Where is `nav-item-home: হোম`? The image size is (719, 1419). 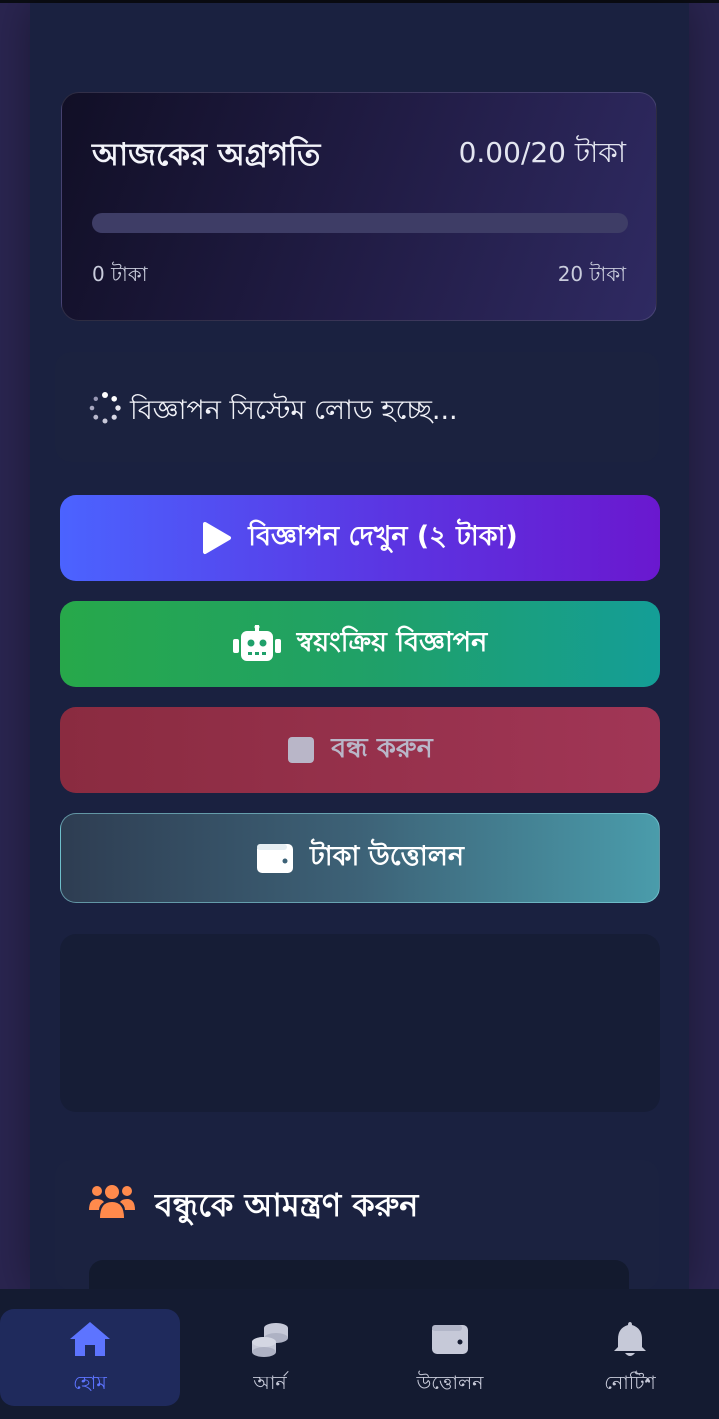 nav-item-home: হোম is located at coordinates (90, 1357).